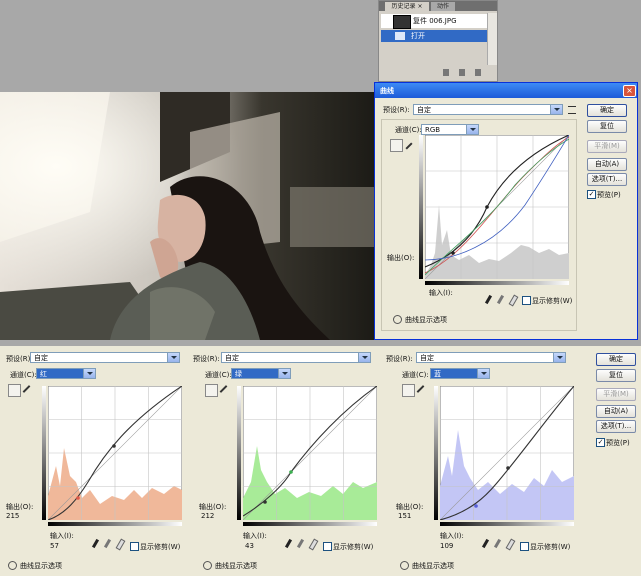 This screenshot has height=576, width=641. I want to click on channel-select-value: 绿, so click(238, 374).